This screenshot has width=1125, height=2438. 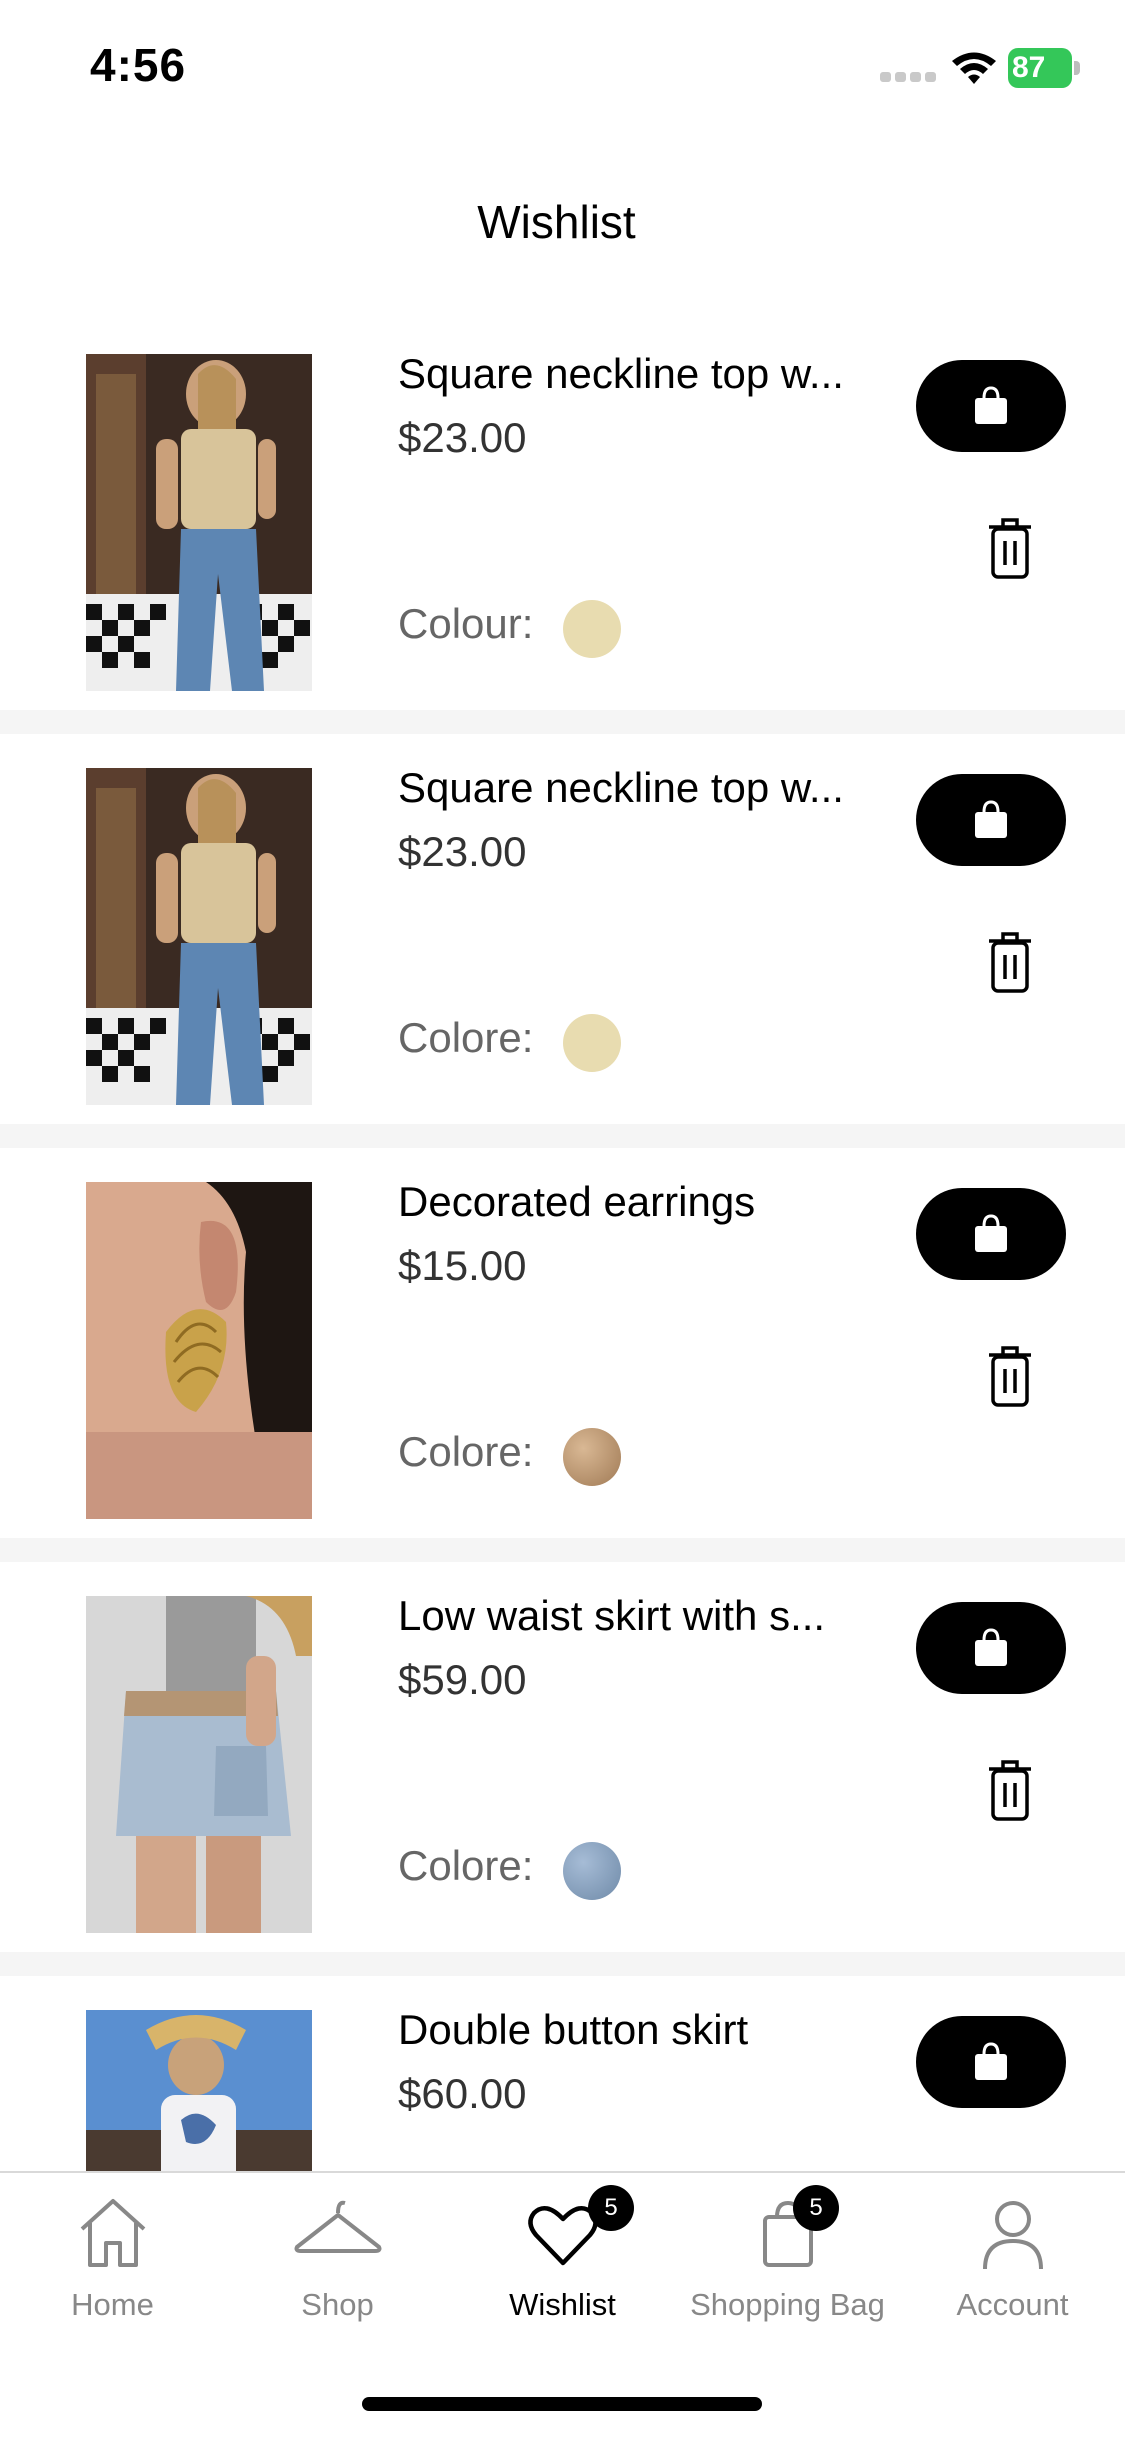 I want to click on person-icon, so click(x=1012, y=2235).